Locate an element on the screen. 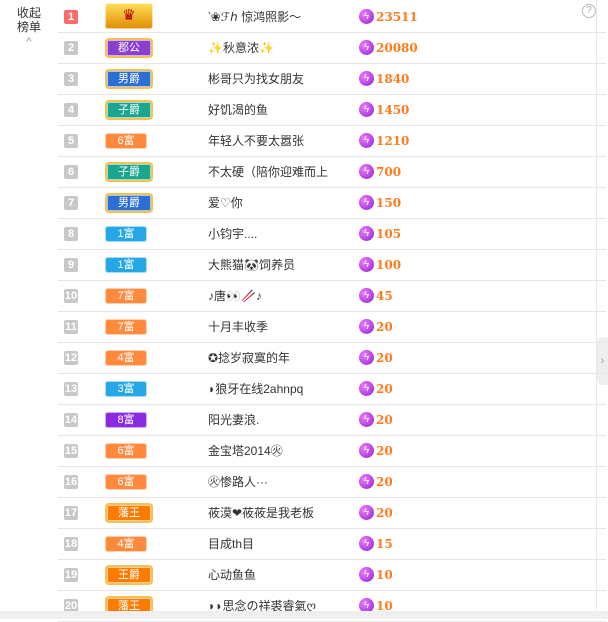  level-badge: 3富 is located at coordinates (126, 389).